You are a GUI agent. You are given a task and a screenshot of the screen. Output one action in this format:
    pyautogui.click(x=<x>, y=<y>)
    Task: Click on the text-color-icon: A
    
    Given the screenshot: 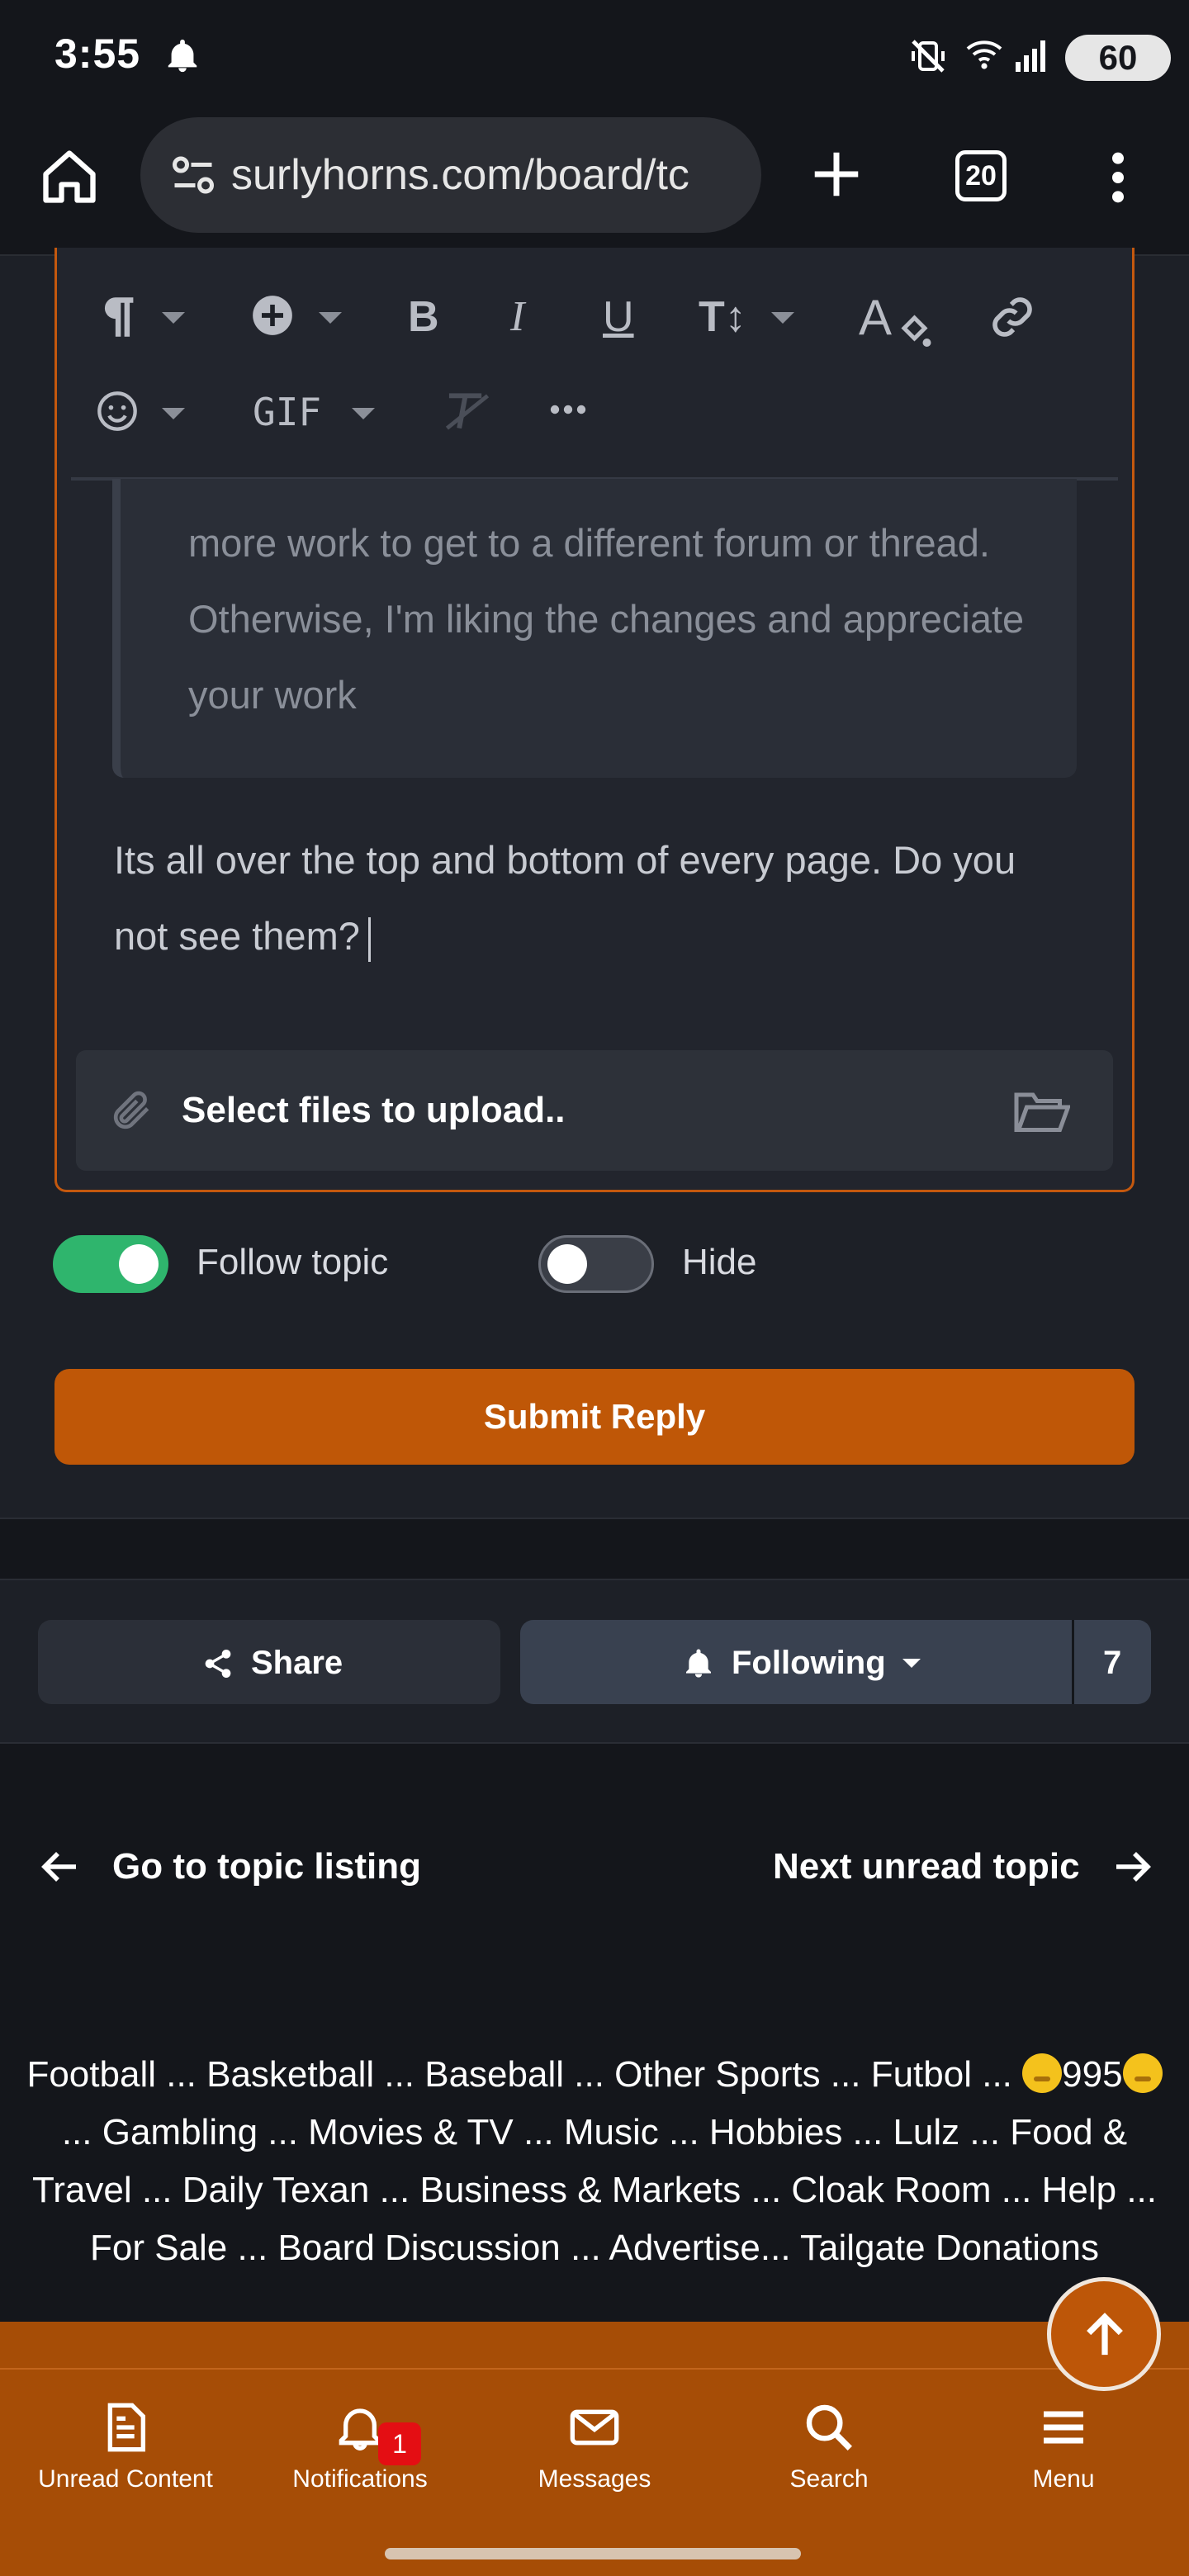 What is the action you would take?
    pyautogui.click(x=896, y=322)
    